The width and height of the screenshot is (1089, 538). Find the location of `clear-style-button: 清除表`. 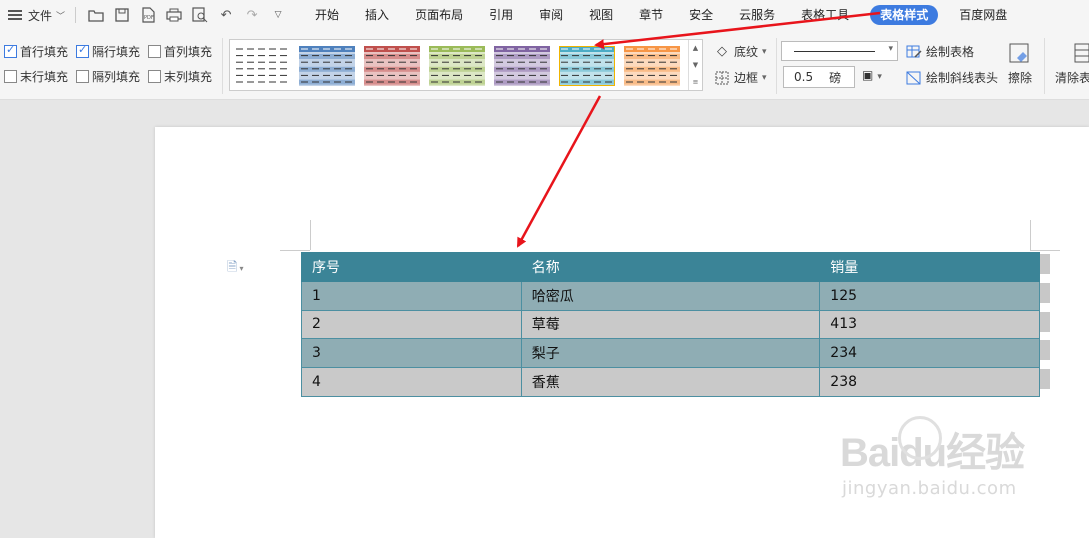

clear-style-button: 清除表 is located at coordinates (1072, 64).